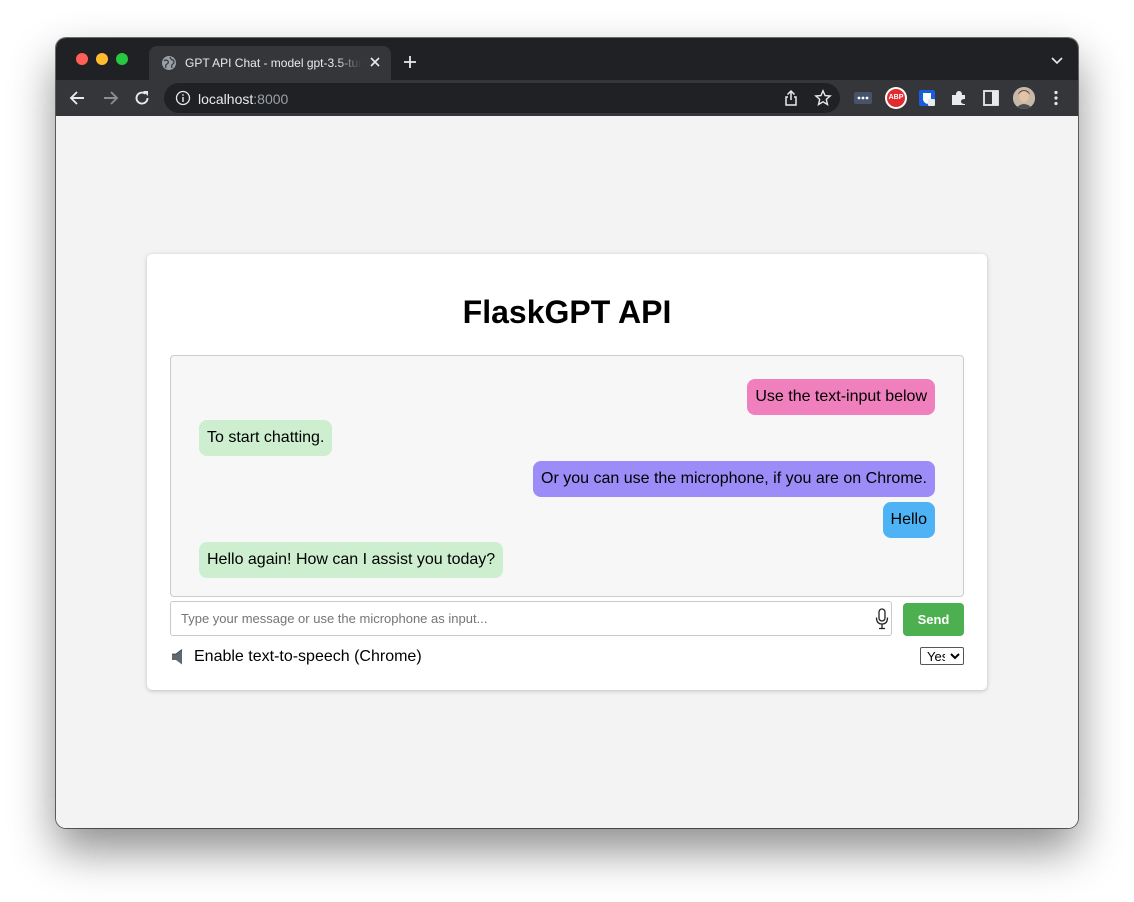  I want to click on bitwarden-extension-icon, so click(927, 98).